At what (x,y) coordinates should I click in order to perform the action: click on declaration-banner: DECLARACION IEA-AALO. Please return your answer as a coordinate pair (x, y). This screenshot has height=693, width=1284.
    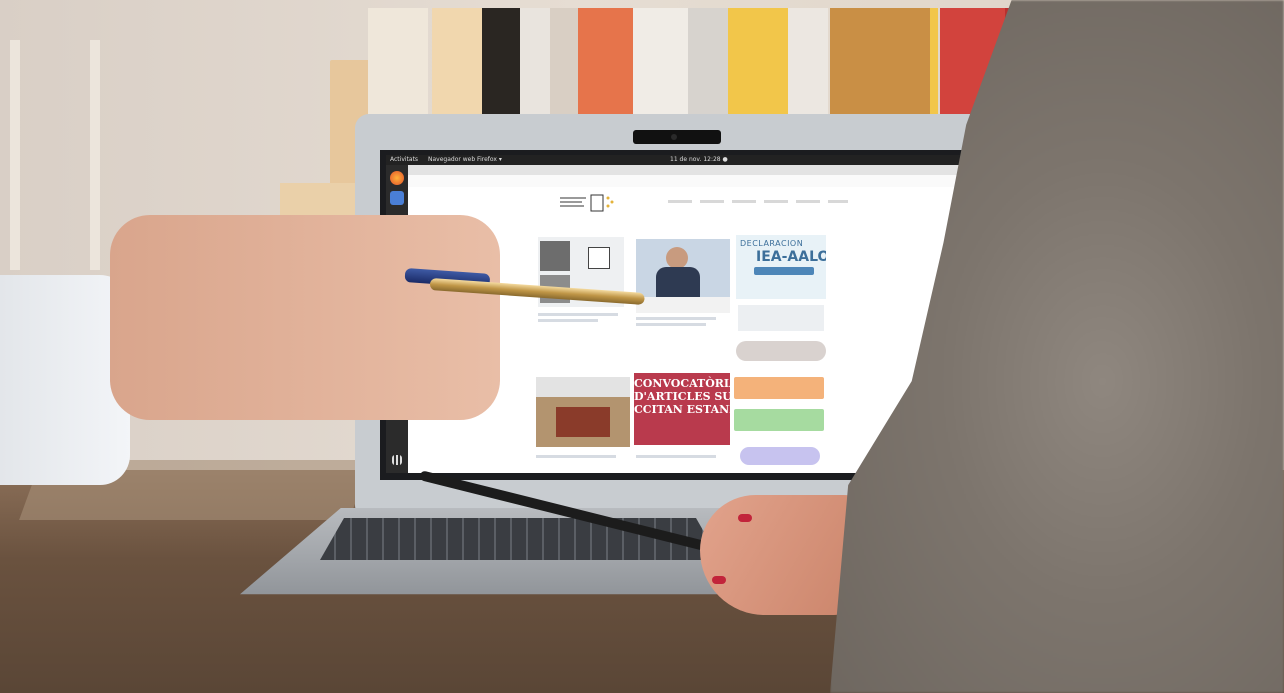
    Looking at the image, I should click on (781, 267).